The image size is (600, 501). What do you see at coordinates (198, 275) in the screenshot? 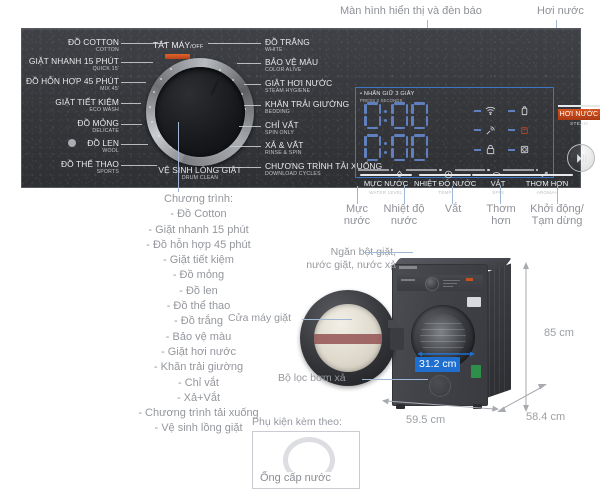
I see `program-list-item: - Đồ mỏng` at bounding box center [198, 275].